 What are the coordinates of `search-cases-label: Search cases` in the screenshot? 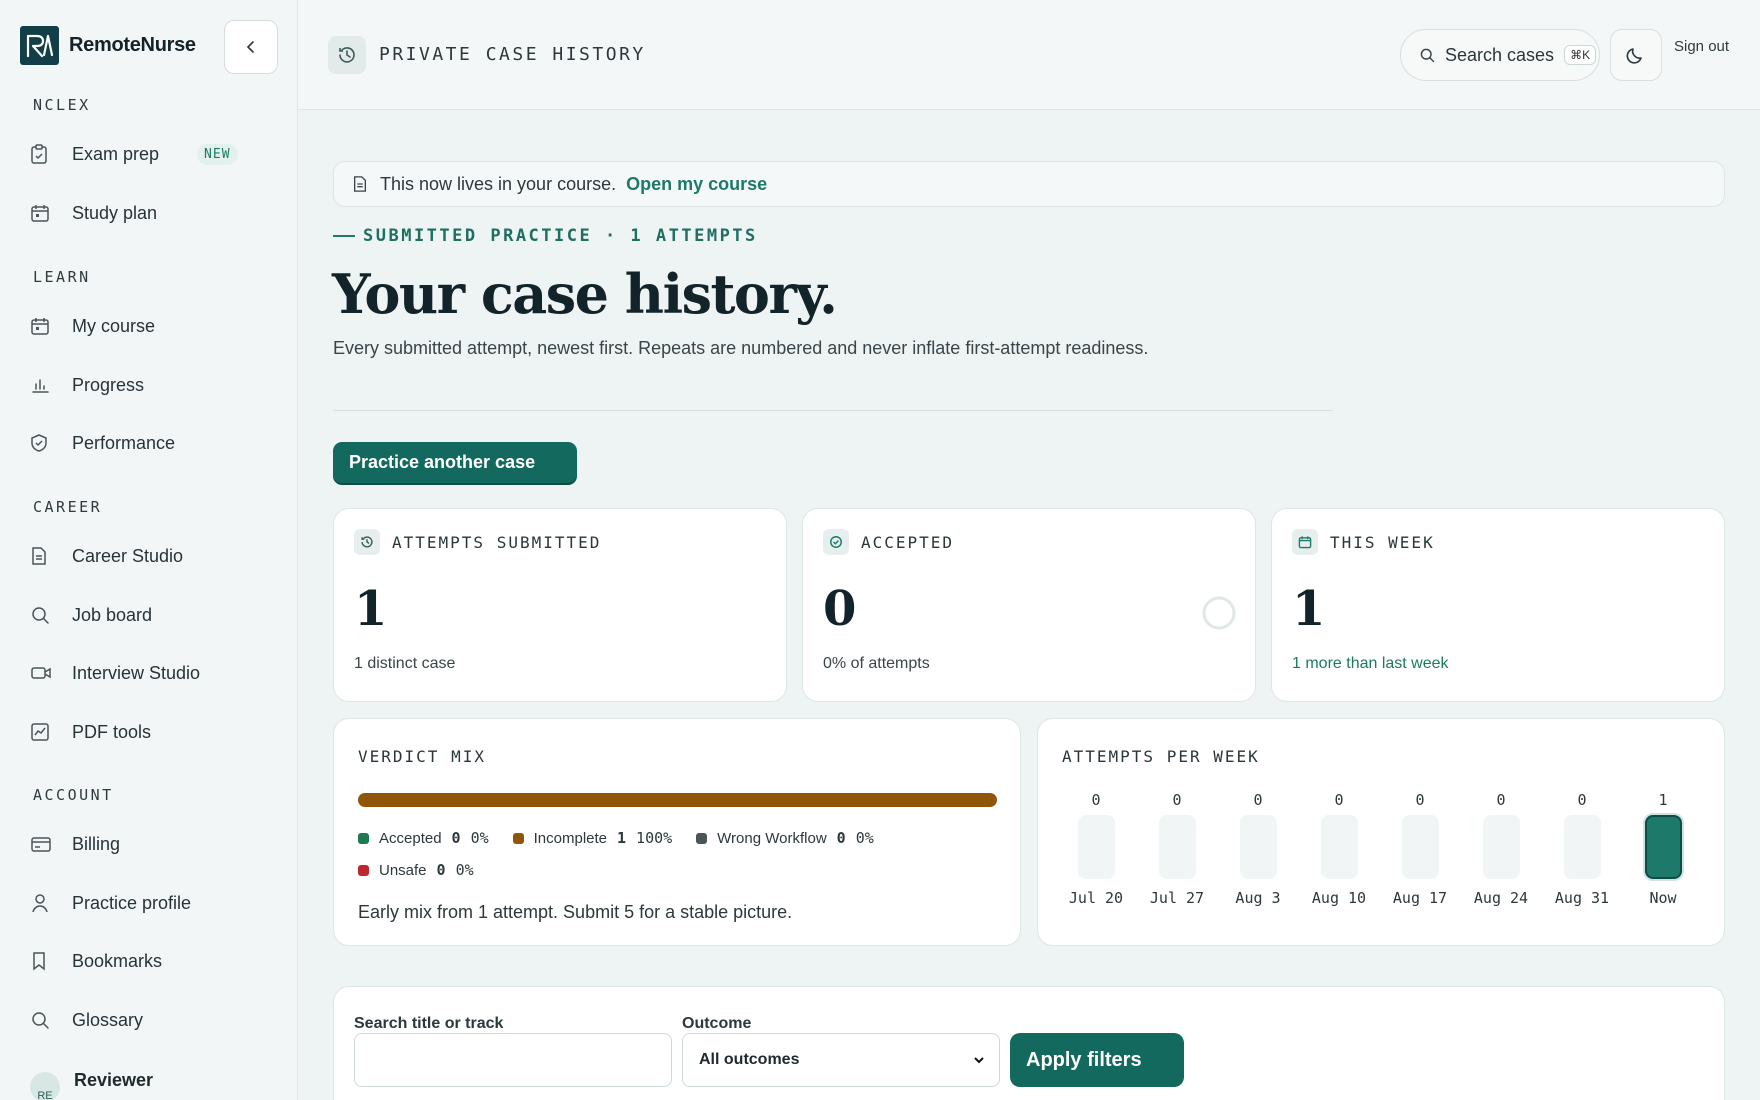 It's located at (1500, 54).